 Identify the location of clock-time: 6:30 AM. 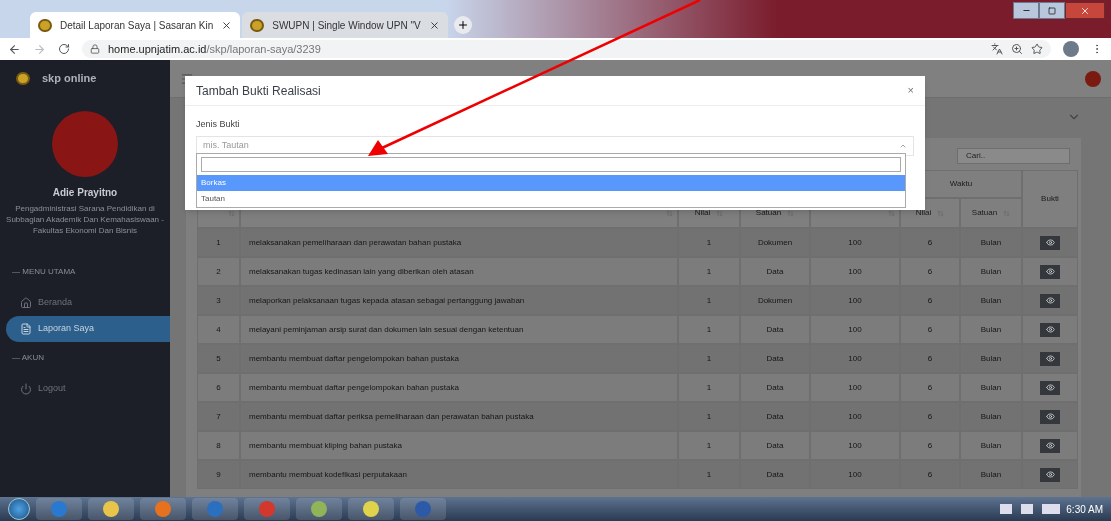
(1084, 509).